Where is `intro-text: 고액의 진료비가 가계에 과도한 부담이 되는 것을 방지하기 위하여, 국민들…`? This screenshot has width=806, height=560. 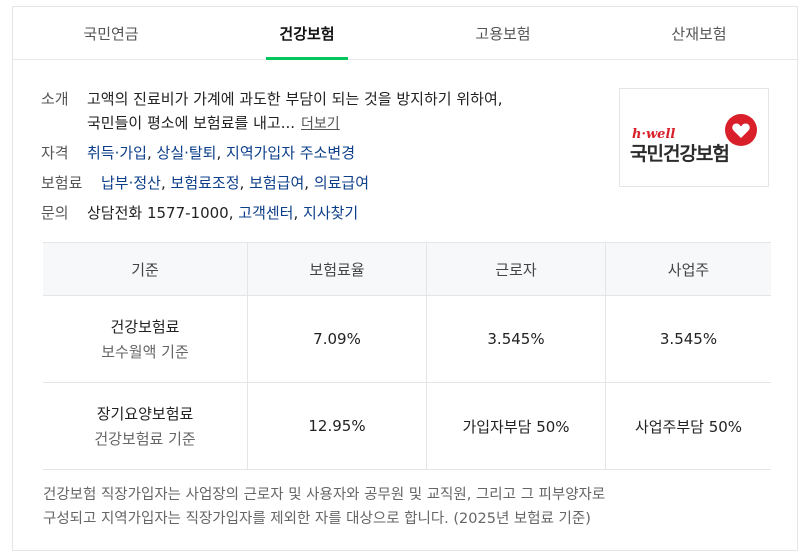 intro-text: 고액의 진료비가 가계에 과도한 부담이 되는 것을 방지하기 위하여, 국민들… is located at coordinates (295, 111).